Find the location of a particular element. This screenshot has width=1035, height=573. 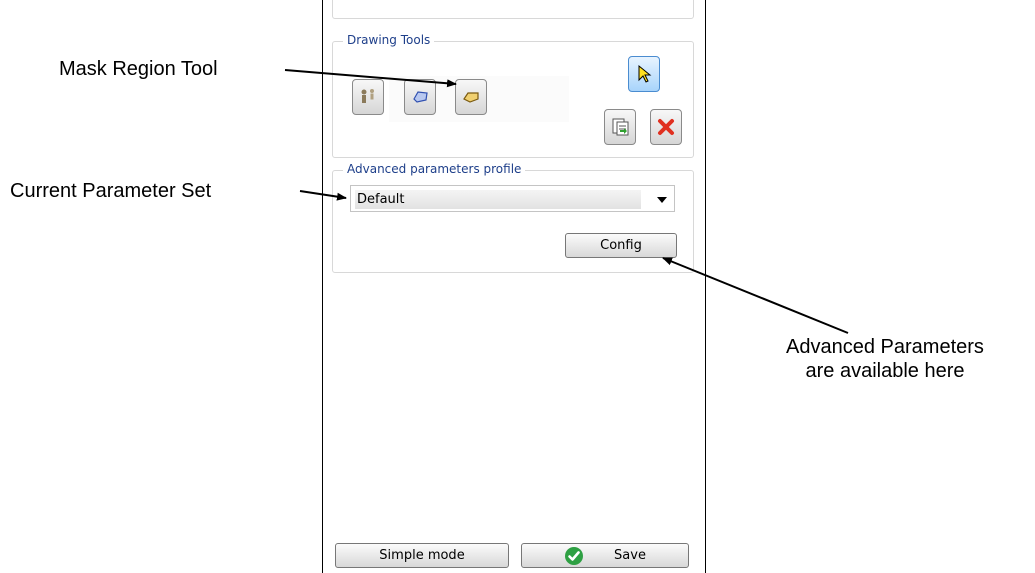

copy-button is located at coordinates (620, 127).